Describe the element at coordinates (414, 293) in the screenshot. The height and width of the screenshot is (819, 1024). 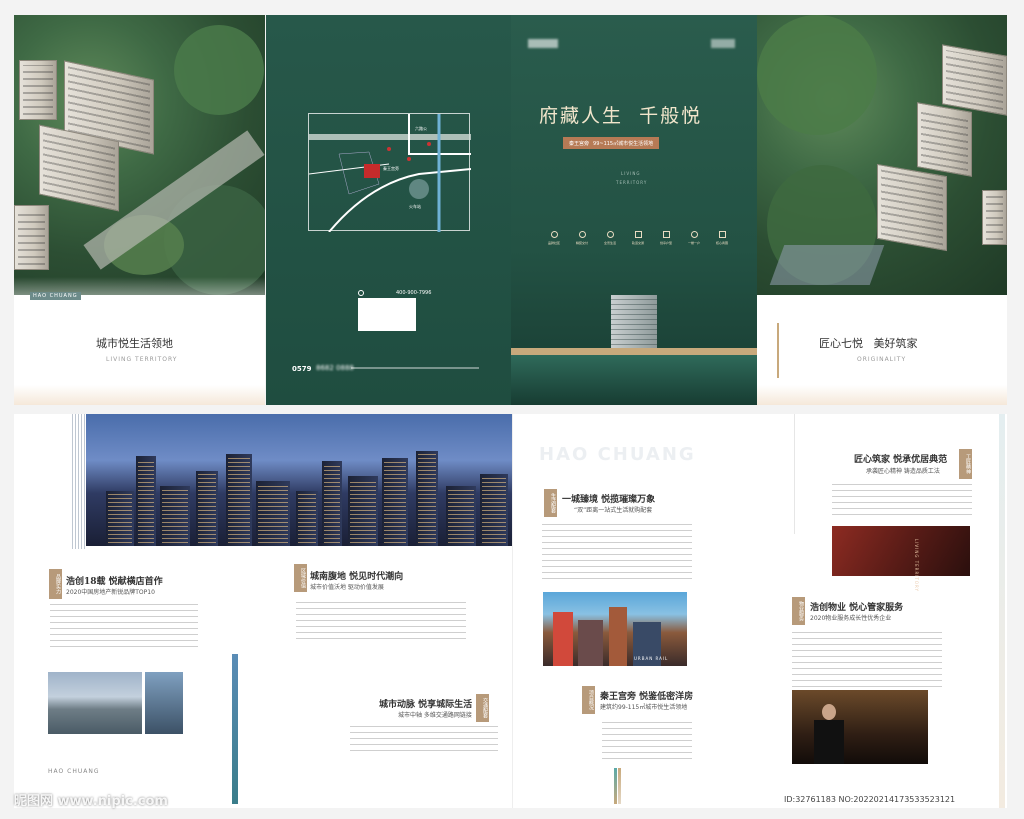
I see `phone-number: 400-900-7996` at that location.